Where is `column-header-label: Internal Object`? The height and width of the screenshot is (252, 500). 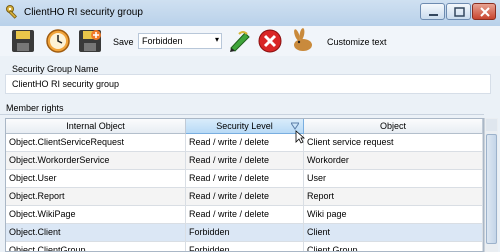
column-header-label: Internal Object is located at coordinates (95, 126).